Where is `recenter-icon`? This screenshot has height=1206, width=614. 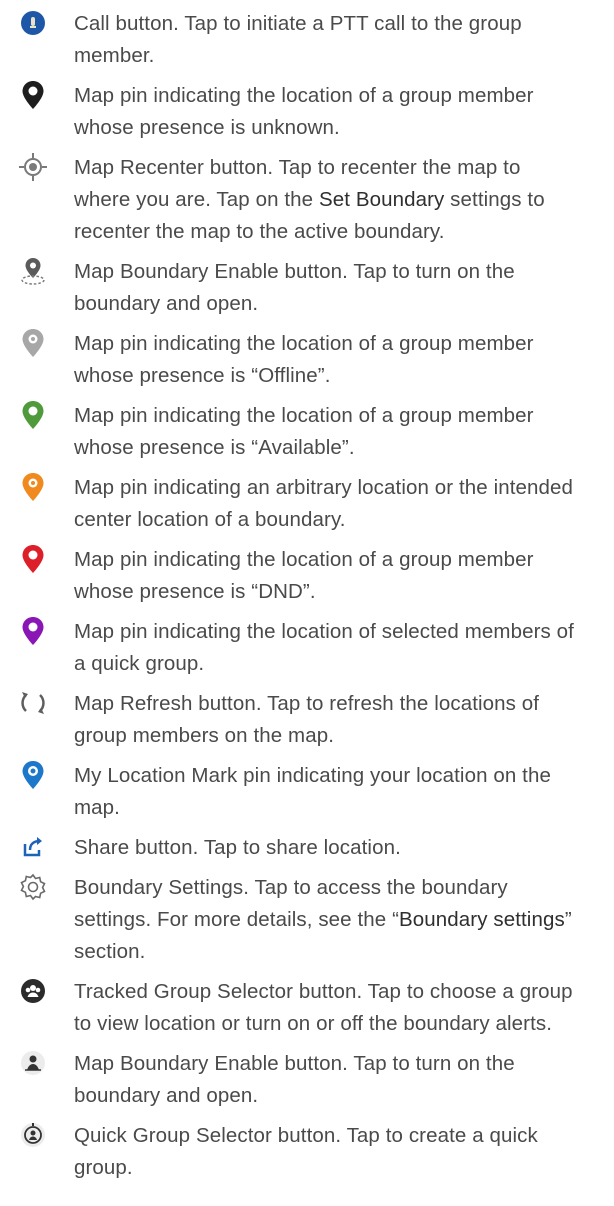
recenter-icon is located at coordinates (33, 167).